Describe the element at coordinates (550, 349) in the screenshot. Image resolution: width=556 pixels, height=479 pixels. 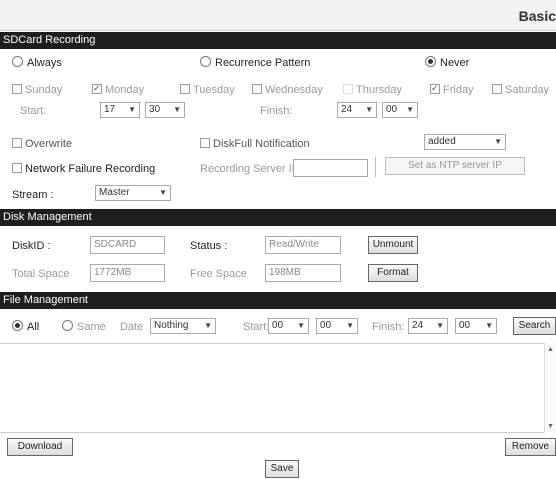
I see `scroll-up-icon: ▲` at that location.